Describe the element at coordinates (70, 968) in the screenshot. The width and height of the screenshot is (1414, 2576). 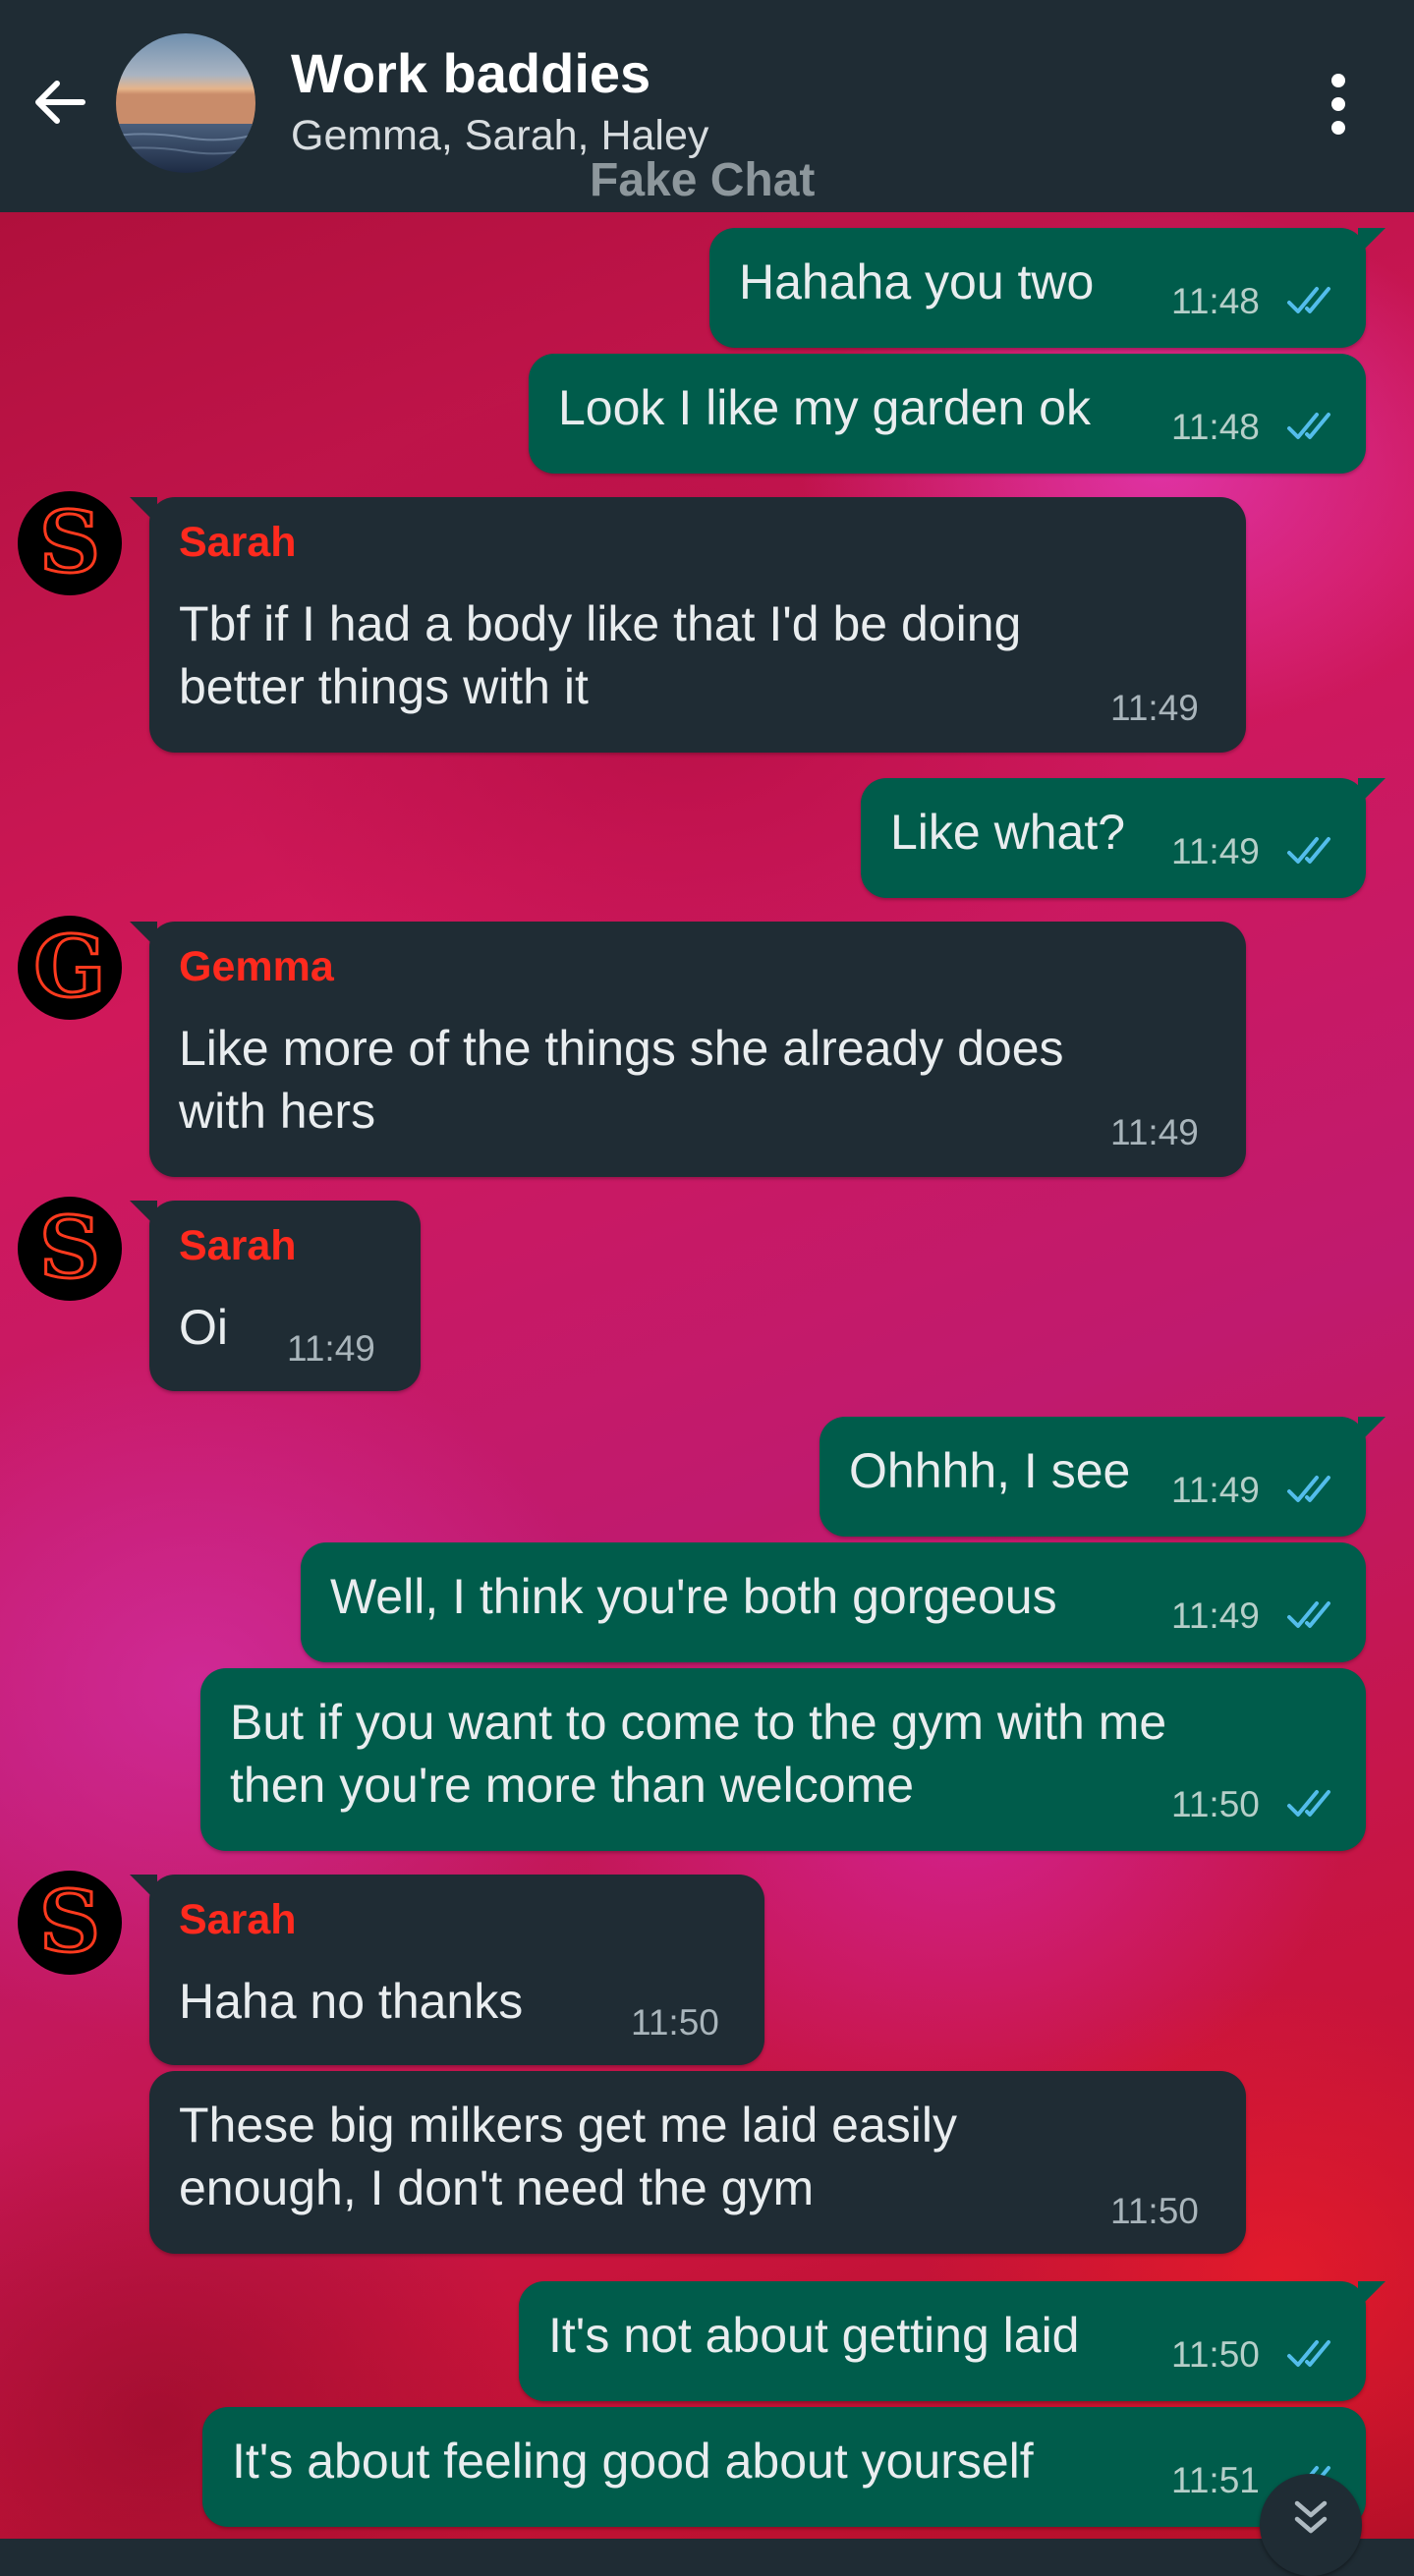
I see `sender-avatar-gemma: G` at that location.